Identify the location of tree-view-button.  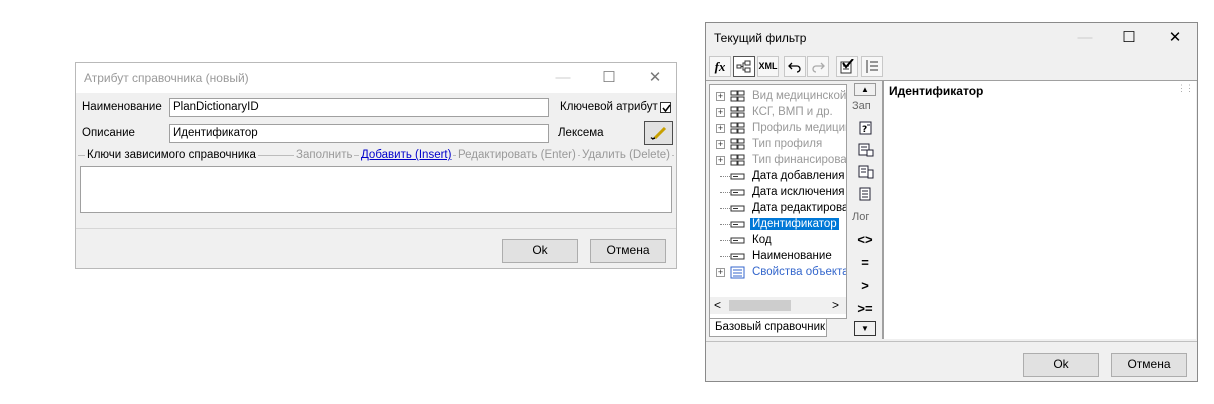
(744, 66).